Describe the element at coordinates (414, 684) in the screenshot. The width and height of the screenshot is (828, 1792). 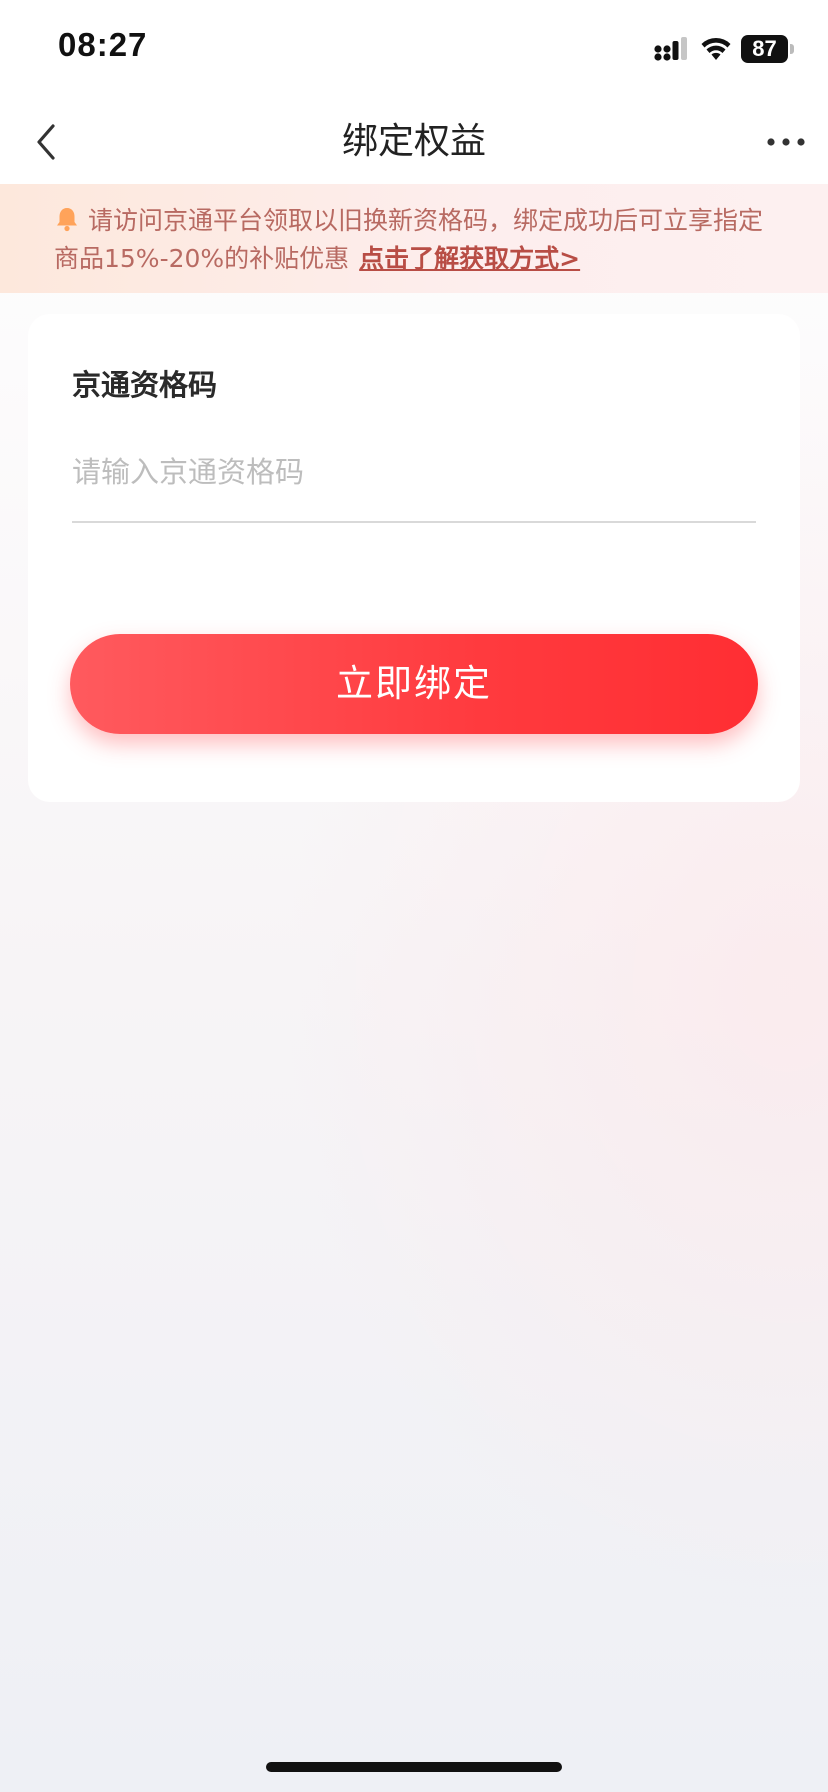
I see `bind-now-button: 立即绑定` at that location.